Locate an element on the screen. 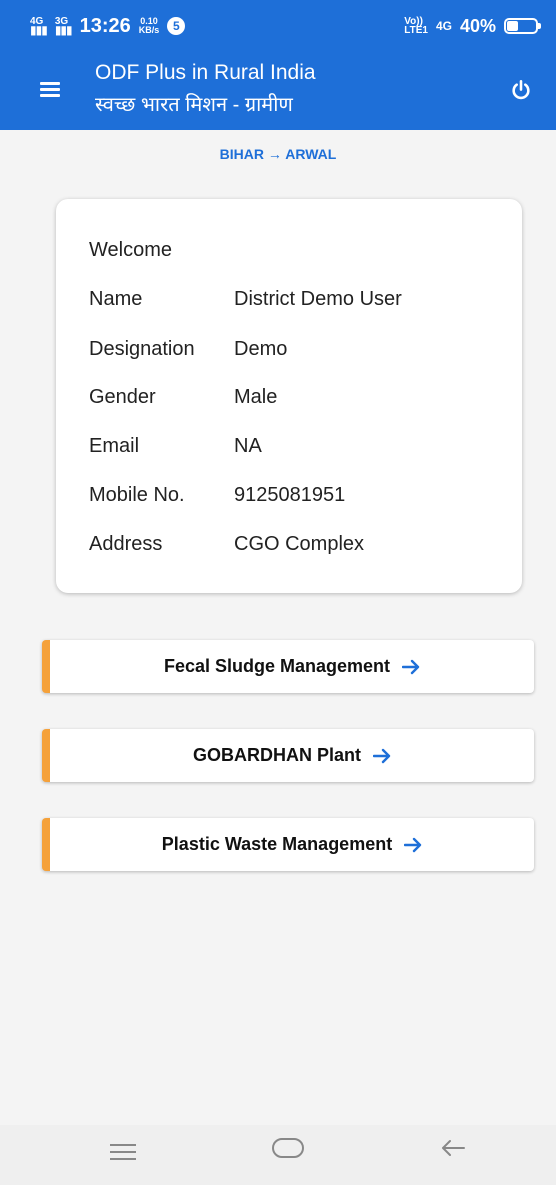  battery-level-fill is located at coordinates (513, 26).